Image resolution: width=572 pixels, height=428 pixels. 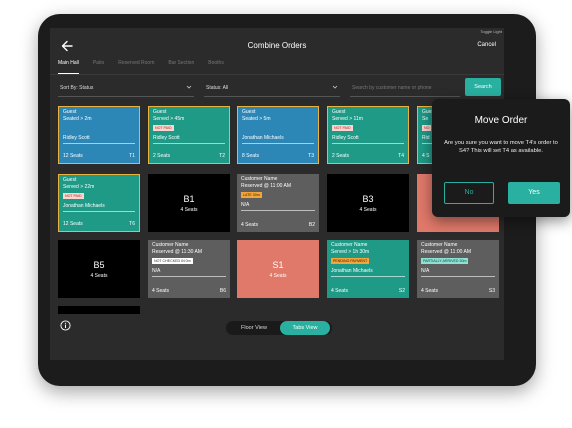 I want to click on toggle-light-link: Toggle Light, so click(x=491, y=31).